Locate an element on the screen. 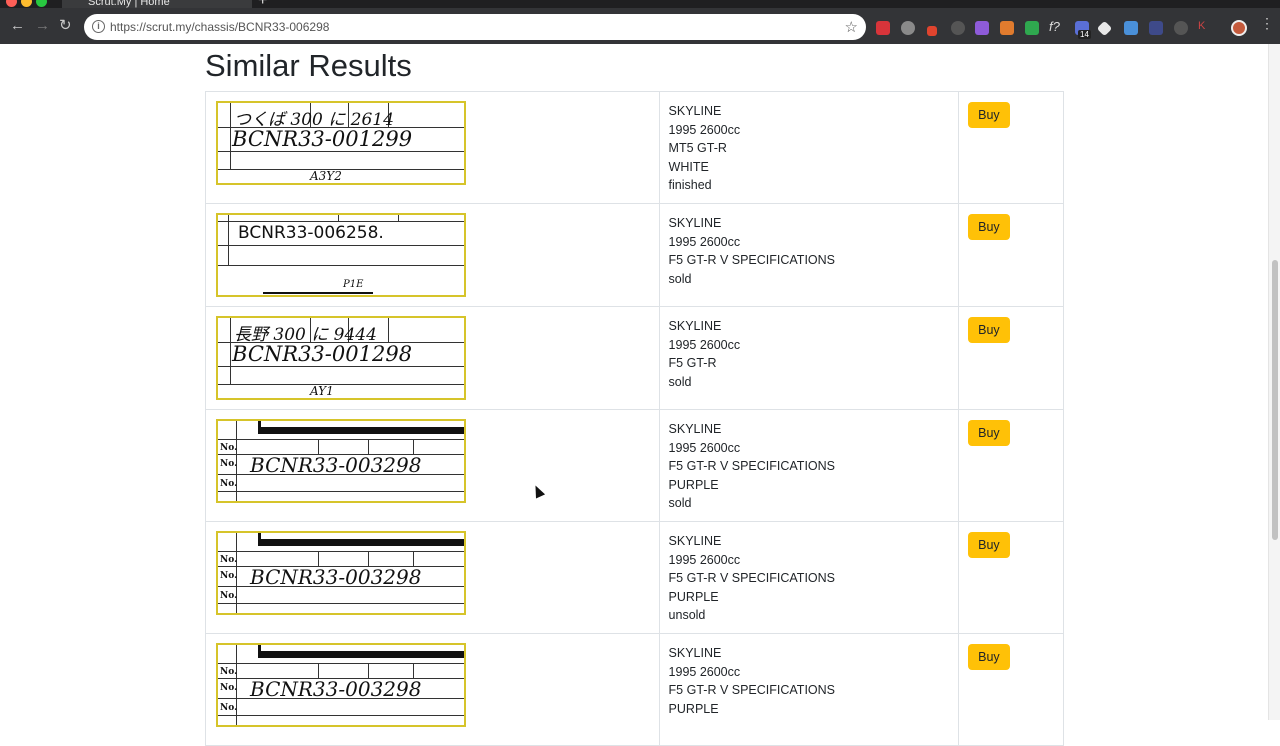  site-info-icon: i is located at coordinates (98, 26).